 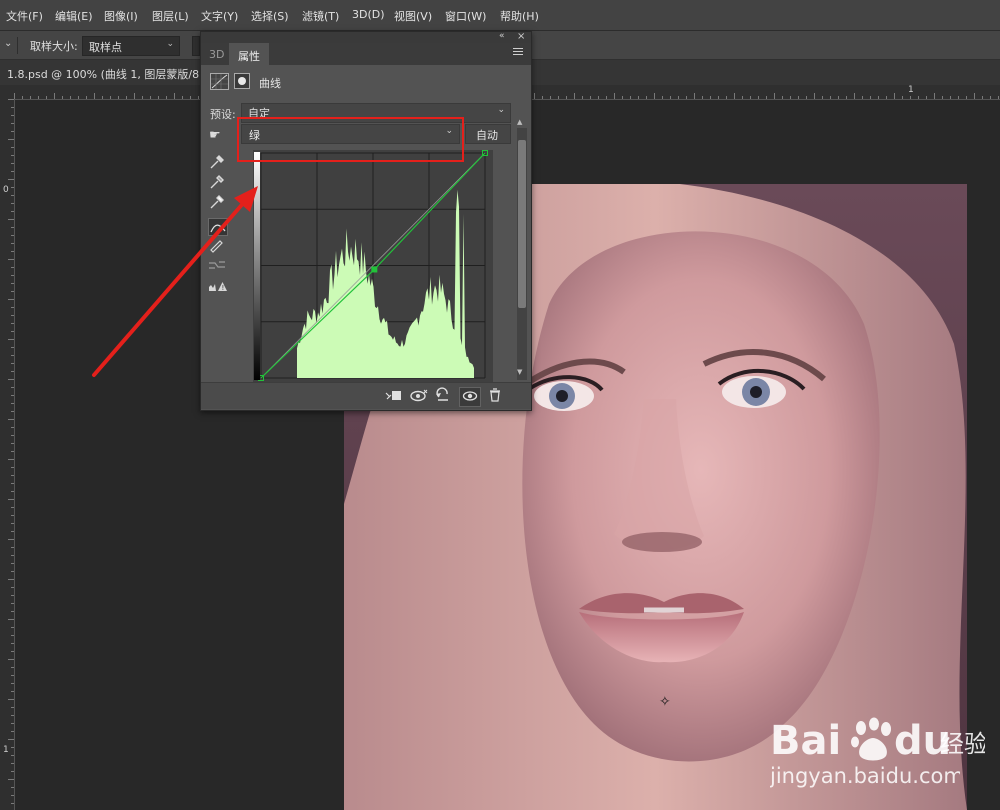 What do you see at coordinates (270, 16) in the screenshot?
I see `menu-select: 选择(S)` at bounding box center [270, 16].